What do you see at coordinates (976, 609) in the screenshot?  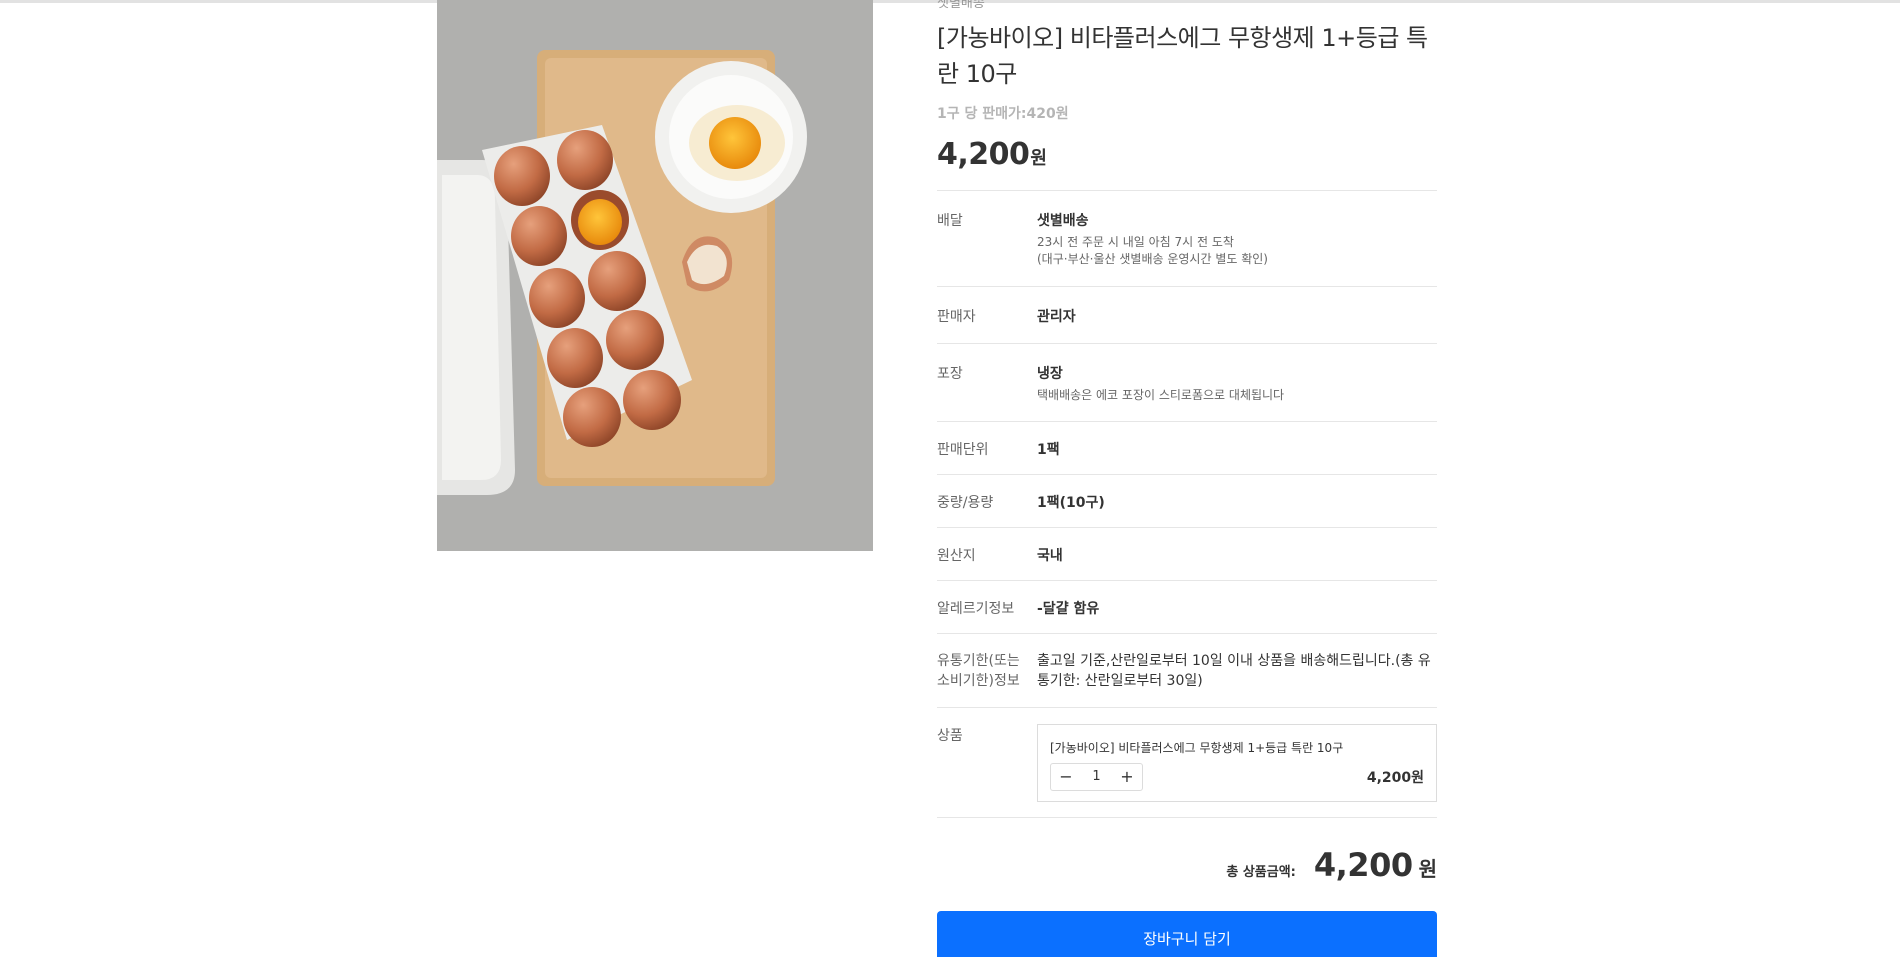 I see `allergy-label: 알레르기정보` at bounding box center [976, 609].